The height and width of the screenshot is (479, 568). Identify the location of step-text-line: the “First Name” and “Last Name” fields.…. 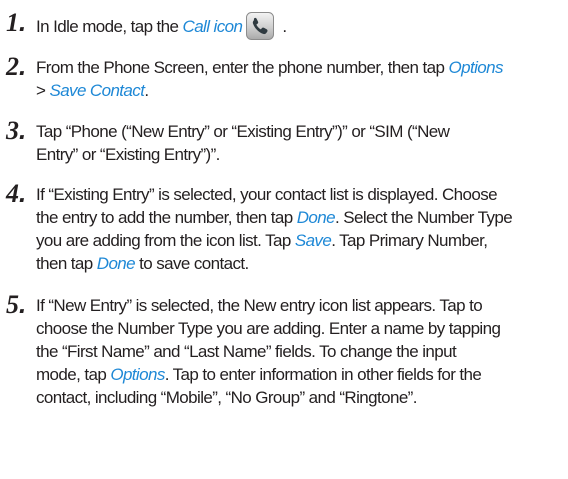
(246, 351).